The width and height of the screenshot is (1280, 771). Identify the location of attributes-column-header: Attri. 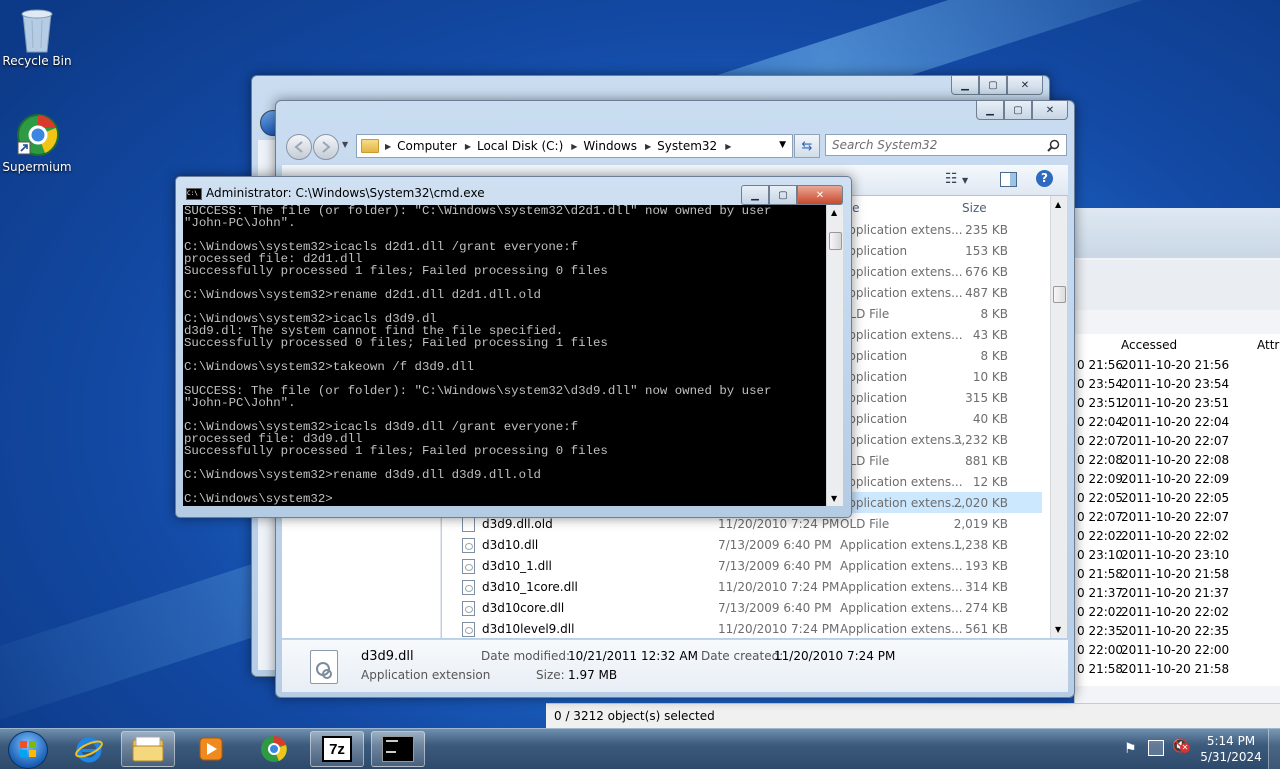
(1268, 345).